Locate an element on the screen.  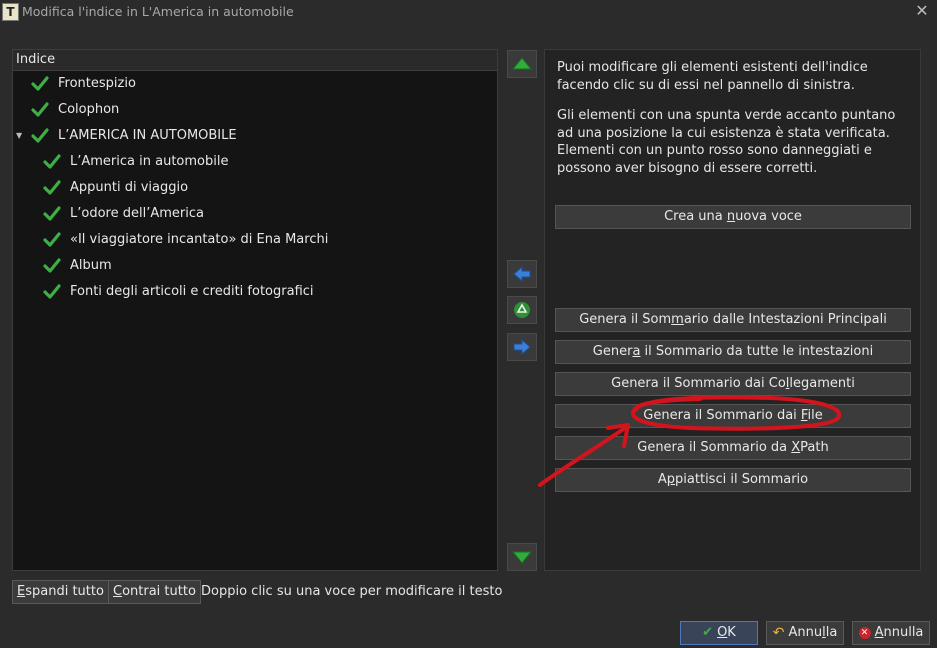
generate-from-files-button: Genera il Sommario dai File is located at coordinates (733, 416).